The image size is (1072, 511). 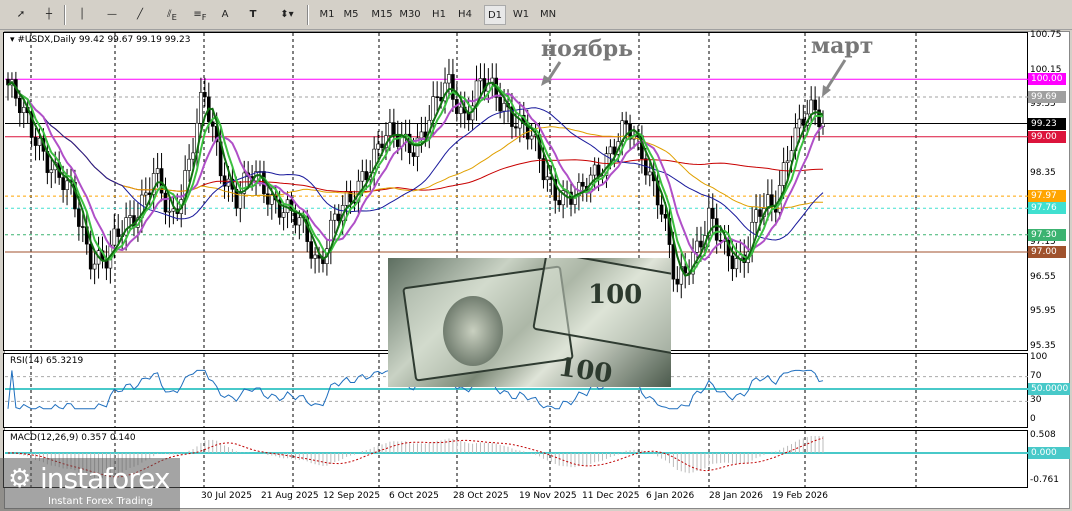 What do you see at coordinates (1043, 173) in the screenshot?
I see `price-tick: 98.35` at bounding box center [1043, 173].